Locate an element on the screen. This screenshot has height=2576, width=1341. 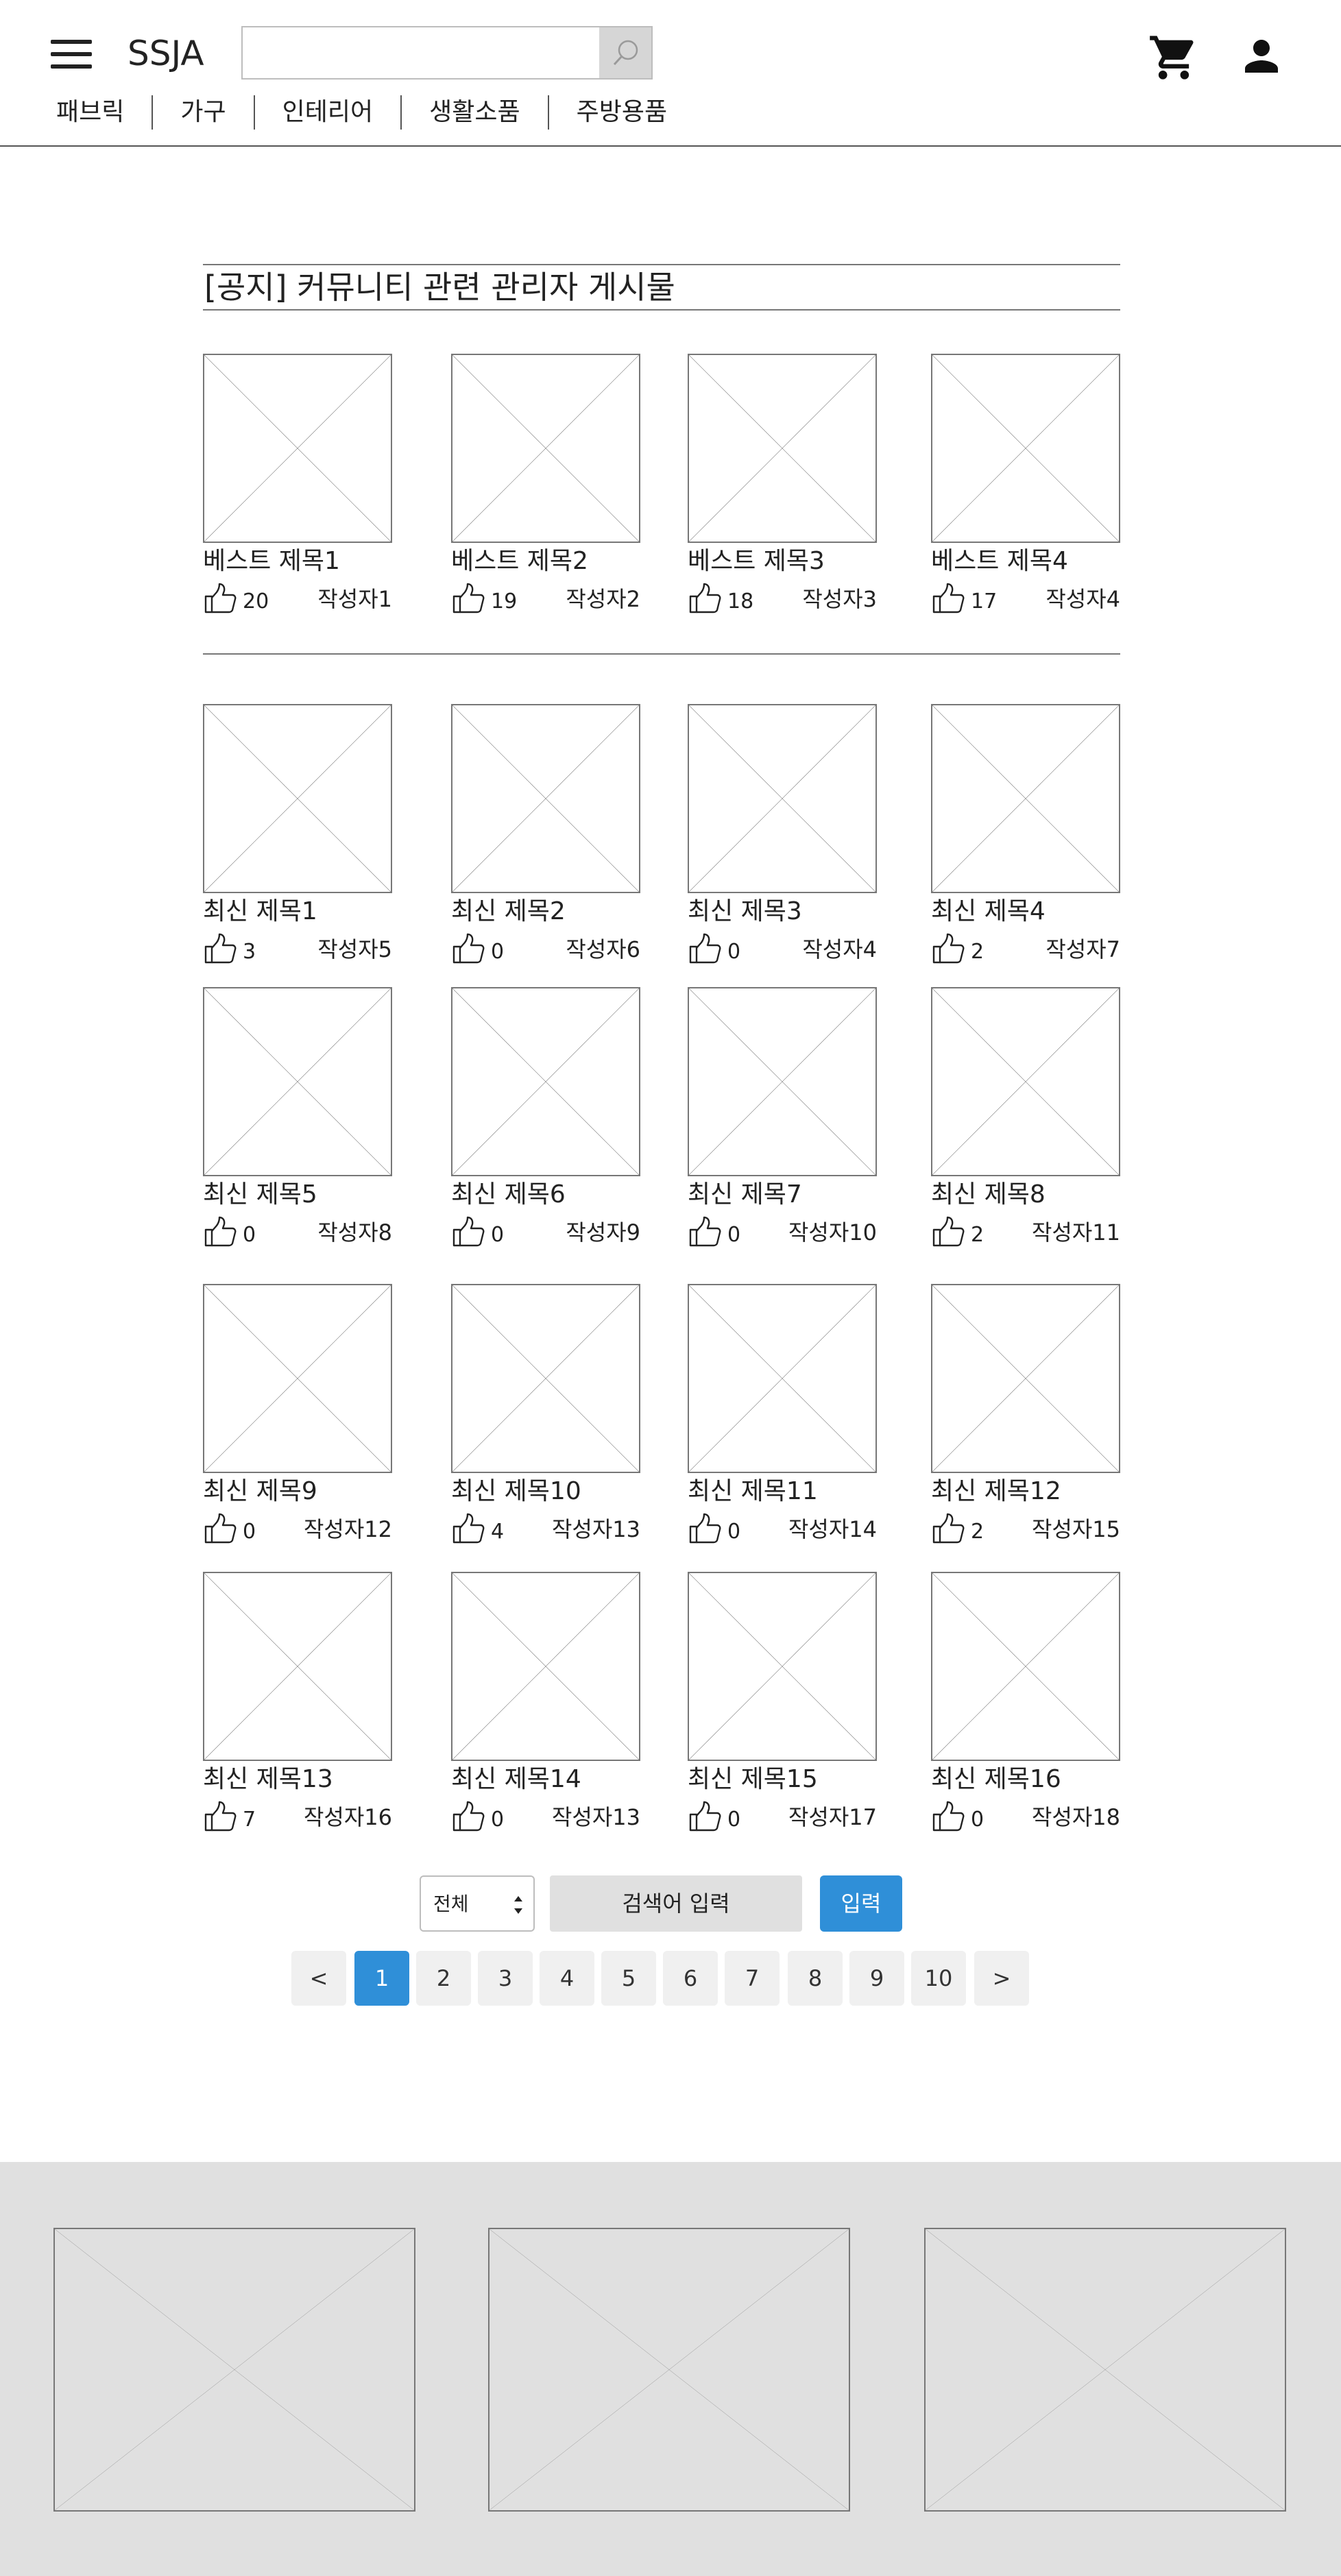
category-furniture: 가구 is located at coordinates (202, 112).